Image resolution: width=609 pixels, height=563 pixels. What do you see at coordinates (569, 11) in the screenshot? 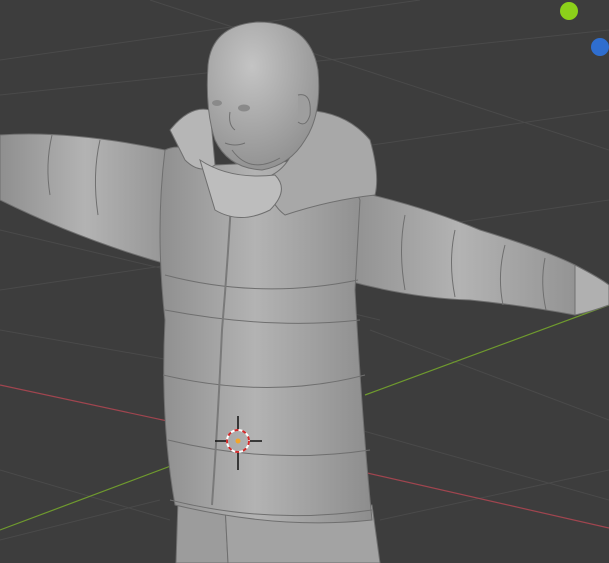
I see `gizmo-y-axis-handle` at bounding box center [569, 11].